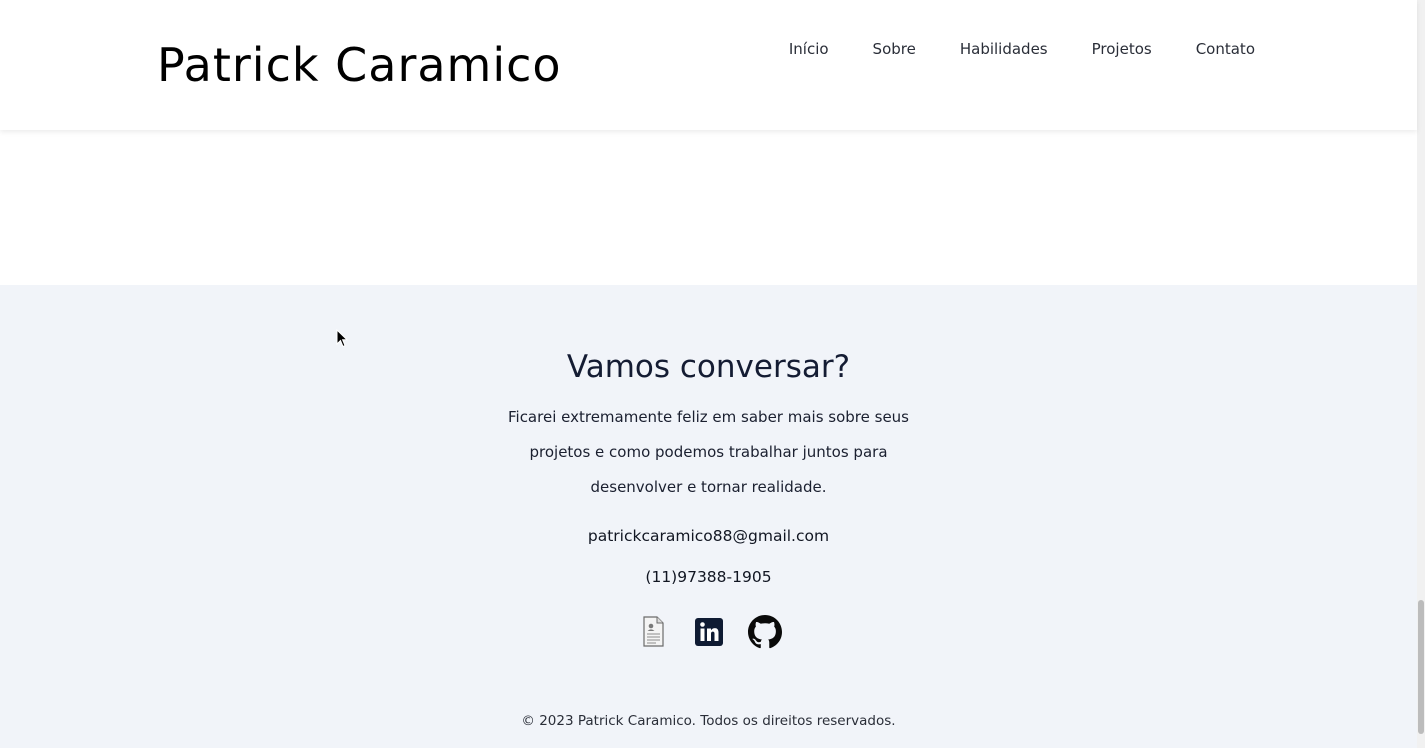 The width and height of the screenshot is (1425, 748). Describe the element at coordinates (708, 536) in the screenshot. I see `contact-email: patrickcaramico88@gmail.com` at that location.